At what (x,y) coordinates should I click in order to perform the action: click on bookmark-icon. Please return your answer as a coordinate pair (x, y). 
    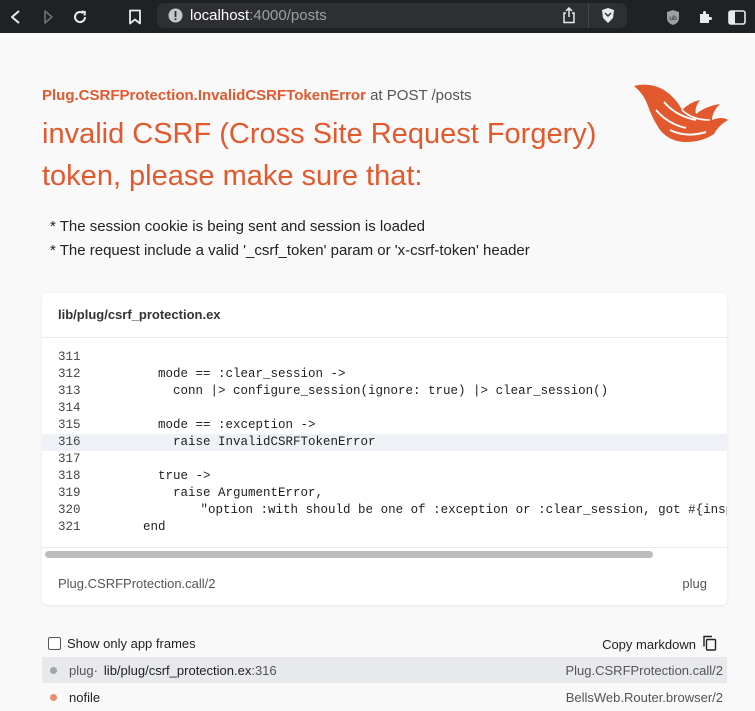
    Looking at the image, I should click on (135, 17).